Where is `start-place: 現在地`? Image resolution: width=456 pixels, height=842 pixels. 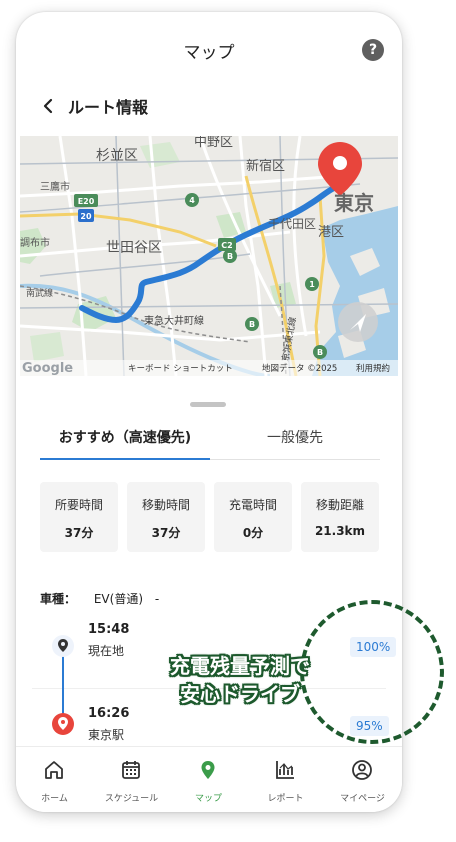
start-place: 現在地 is located at coordinates (106, 651).